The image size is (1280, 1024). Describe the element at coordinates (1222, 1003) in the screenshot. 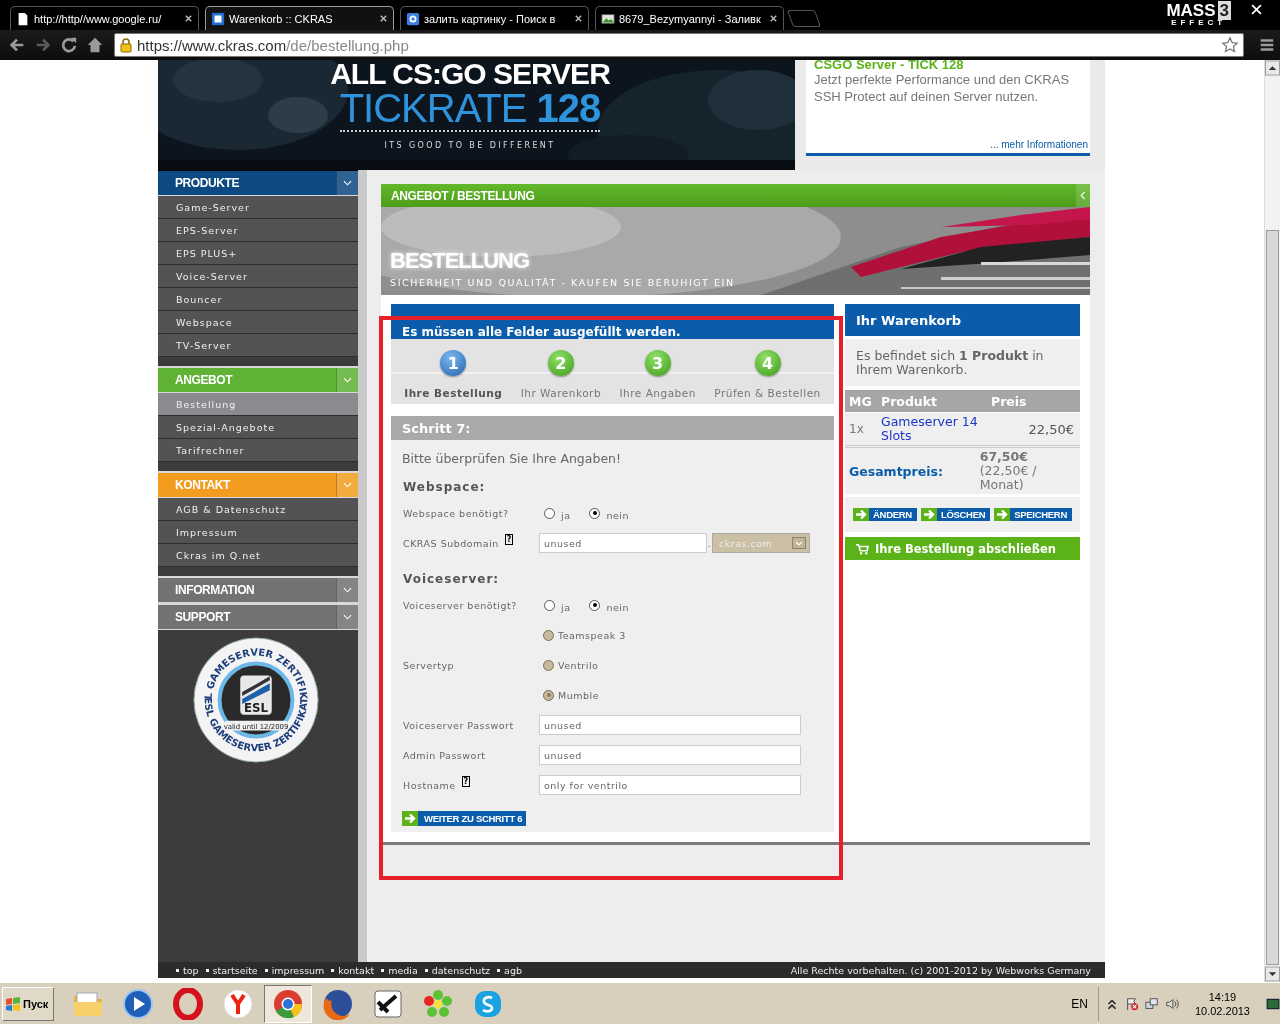

I see `clock: 14:19 10.02.2013` at that location.